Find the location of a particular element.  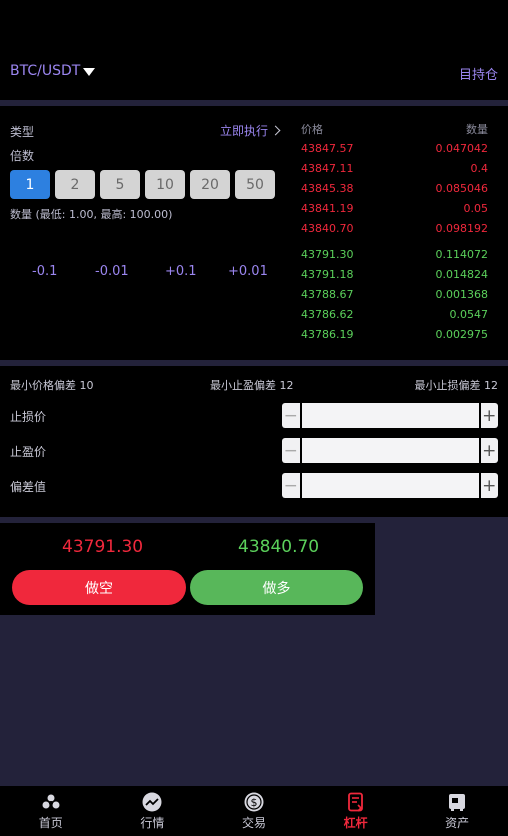

nav-home: 首页 is located at coordinates (51, 811).